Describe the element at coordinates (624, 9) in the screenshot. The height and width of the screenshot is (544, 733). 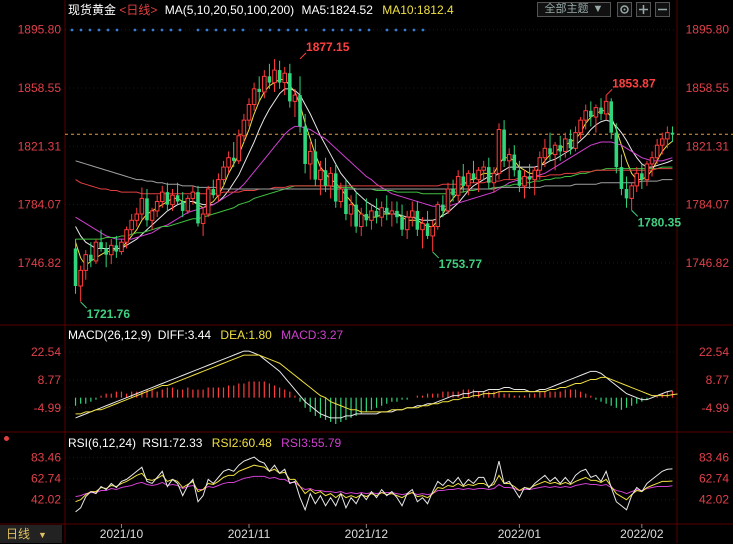
I see `settings-icon` at that location.